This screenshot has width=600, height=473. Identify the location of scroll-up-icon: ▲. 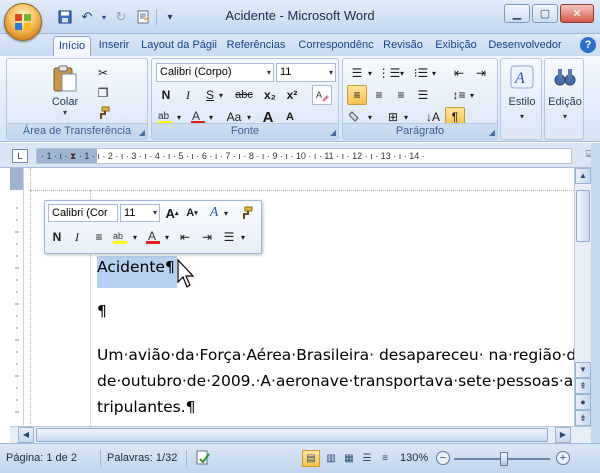
(583, 176).